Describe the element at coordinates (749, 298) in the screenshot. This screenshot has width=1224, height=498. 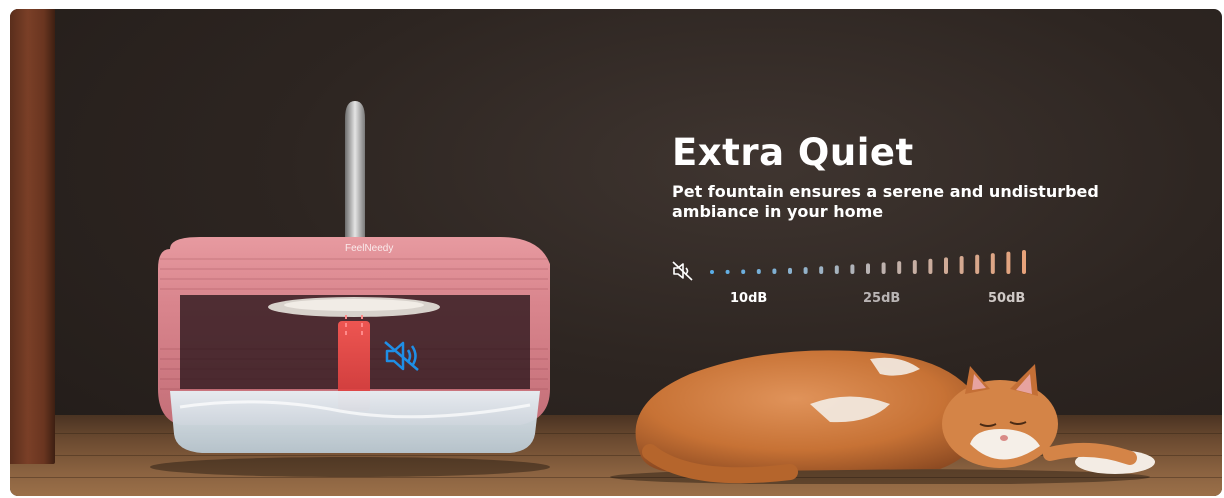
I see `db-label-10: 10dB` at that location.